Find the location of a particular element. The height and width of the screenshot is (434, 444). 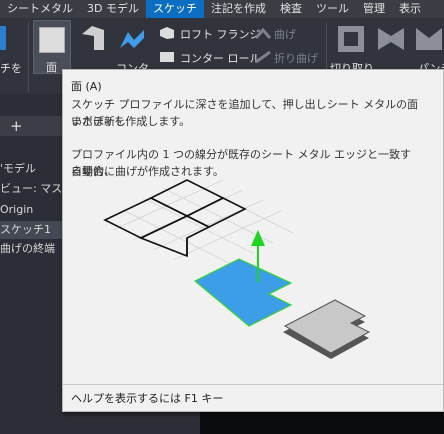

ribbon-divider is located at coordinates (28, 57).